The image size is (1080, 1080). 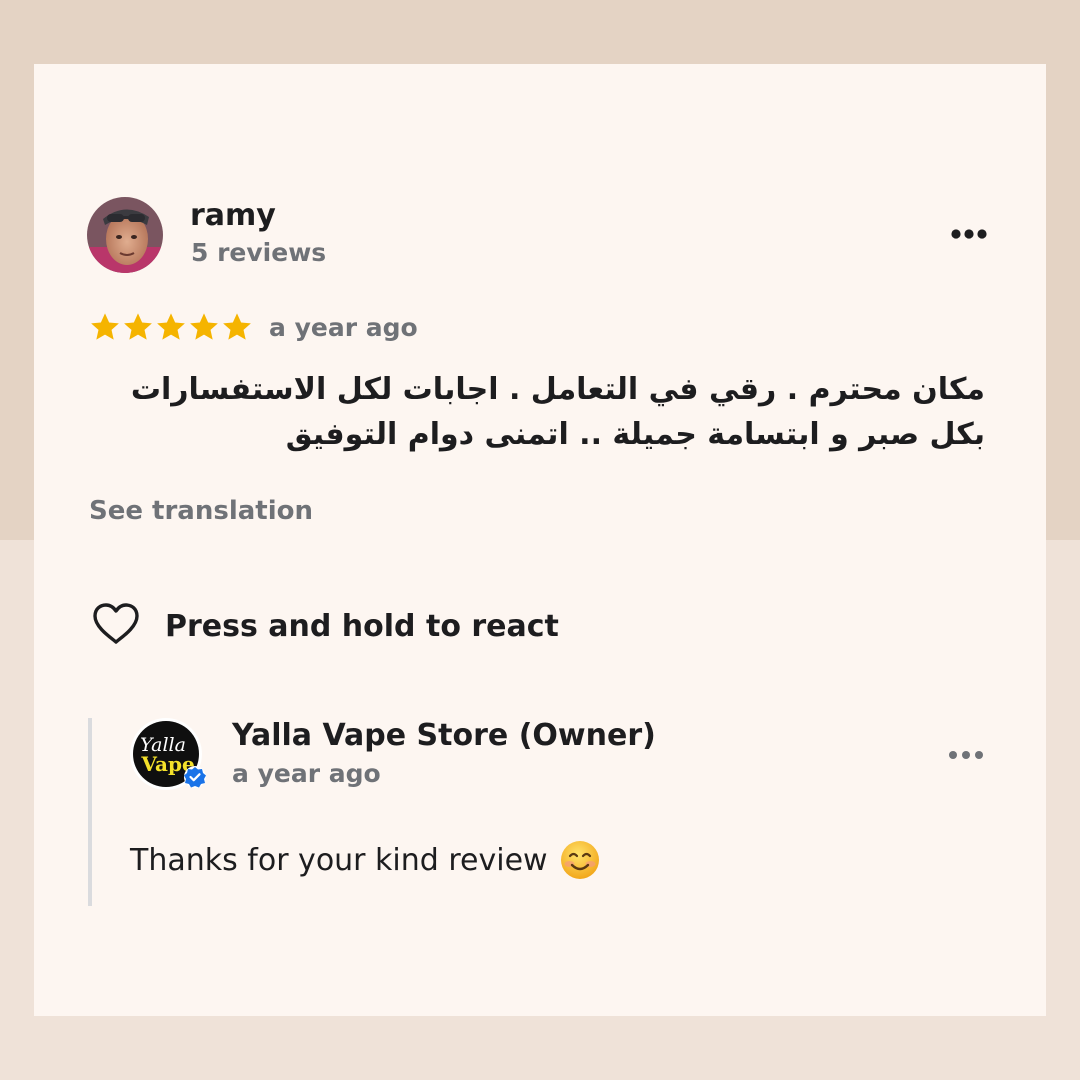 What do you see at coordinates (339, 860) in the screenshot?
I see `reply-text: Thanks for your kind review` at bounding box center [339, 860].